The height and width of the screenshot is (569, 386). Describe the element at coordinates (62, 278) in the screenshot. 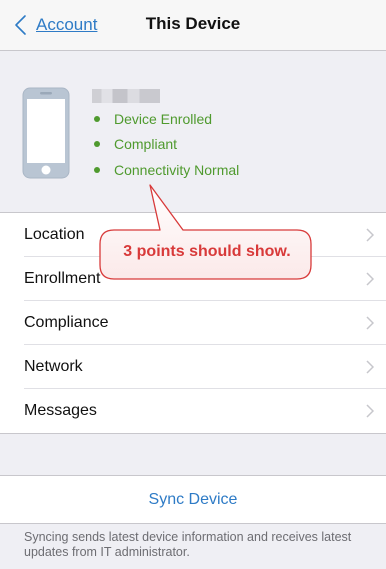

I see `menu-item-label: Enrollment` at that location.